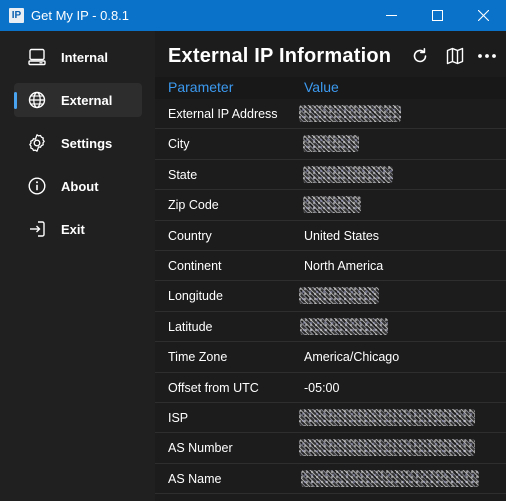  I want to click on map-icon, so click(455, 56).